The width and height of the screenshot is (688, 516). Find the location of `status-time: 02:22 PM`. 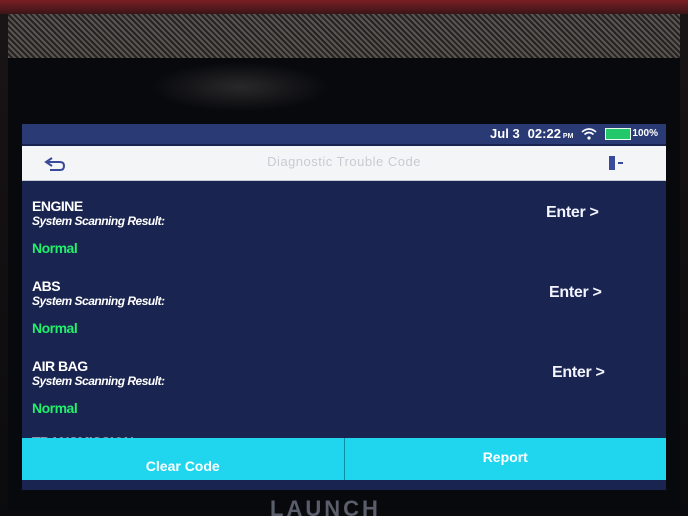

status-time: 02:22 PM is located at coordinates (551, 133).